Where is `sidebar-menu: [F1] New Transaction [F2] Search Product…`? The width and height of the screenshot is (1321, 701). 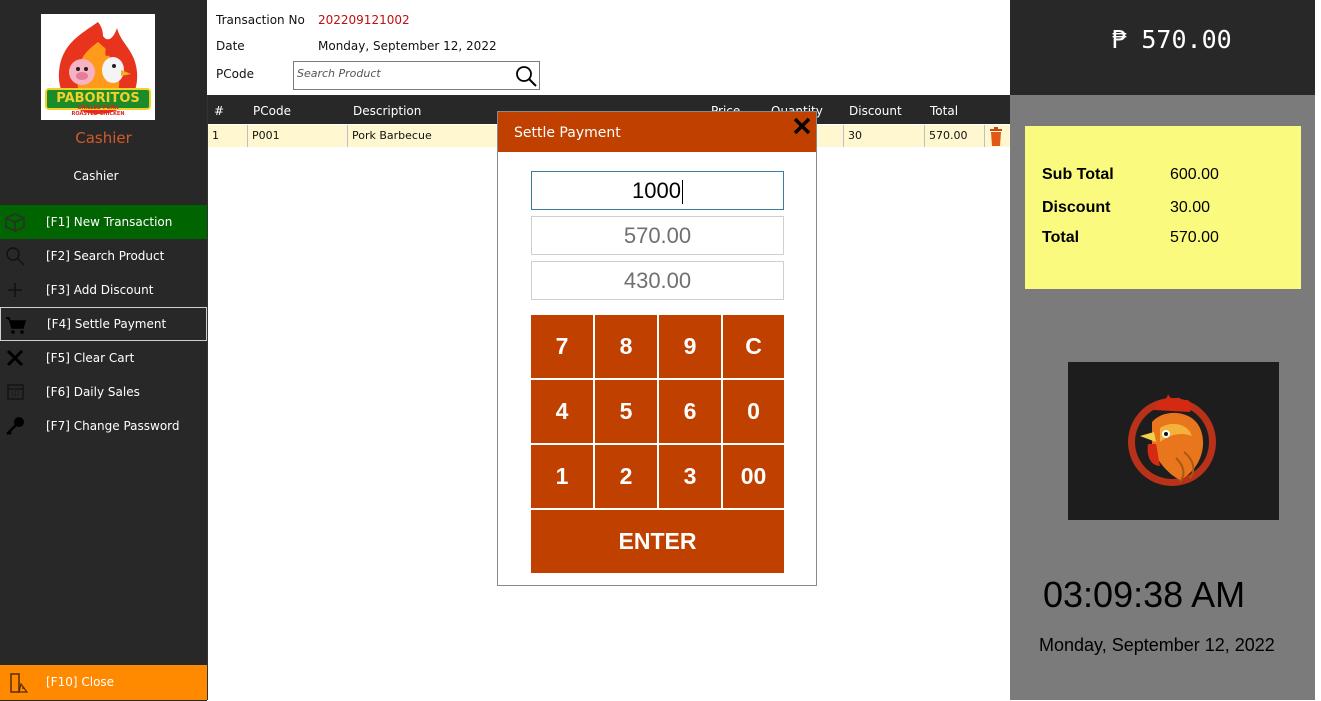 sidebar-menu: [F1] New Transaction [F2] Search Product… is located at coordinates (103, 324).